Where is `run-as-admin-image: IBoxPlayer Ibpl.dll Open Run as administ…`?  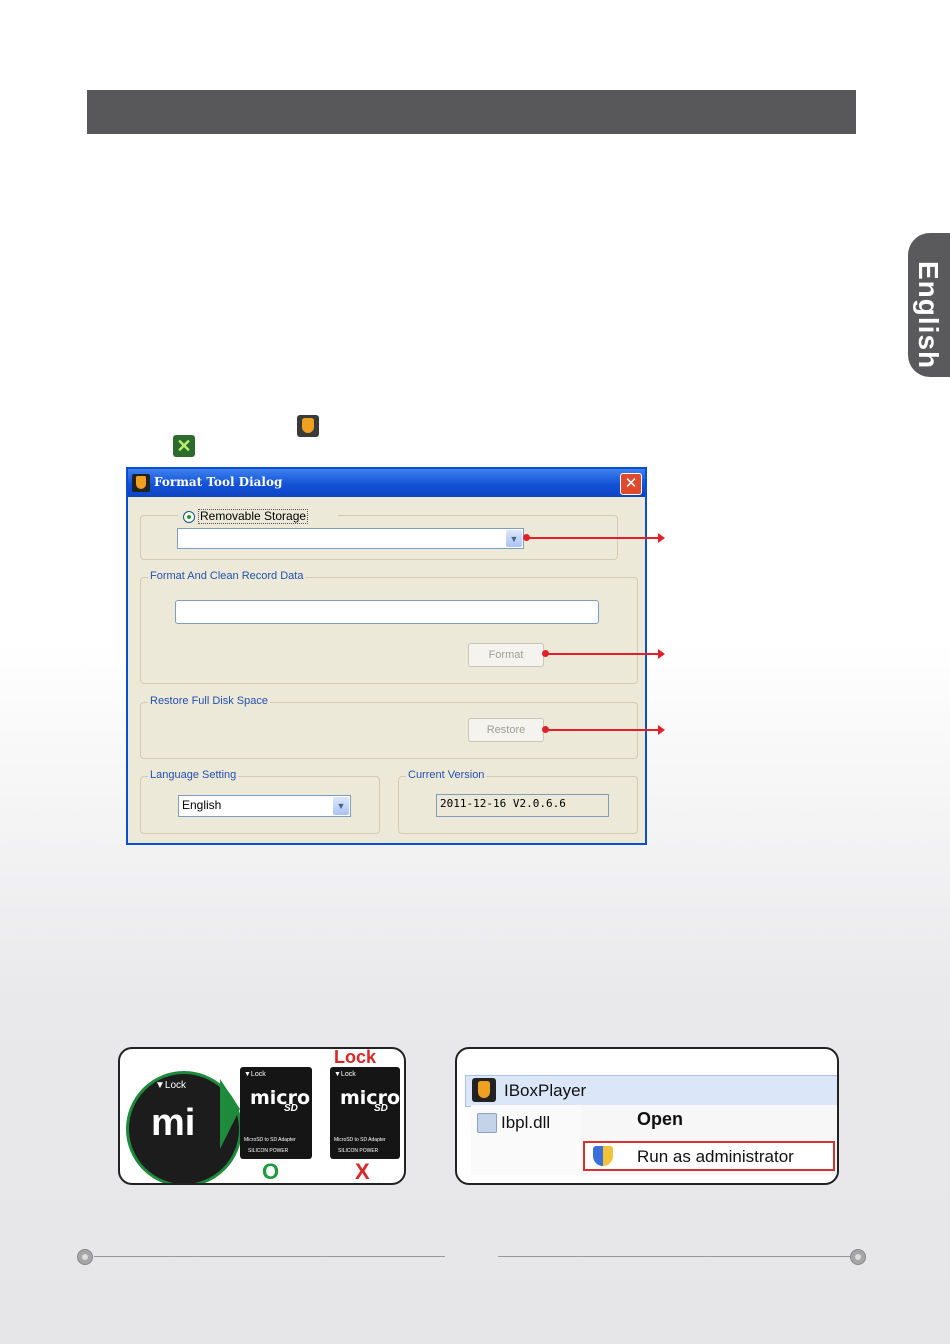 run-as-admin-image: IBoxPlayer Ibpl.dll Open Run as administ… is located at coordinates (647, 1116).